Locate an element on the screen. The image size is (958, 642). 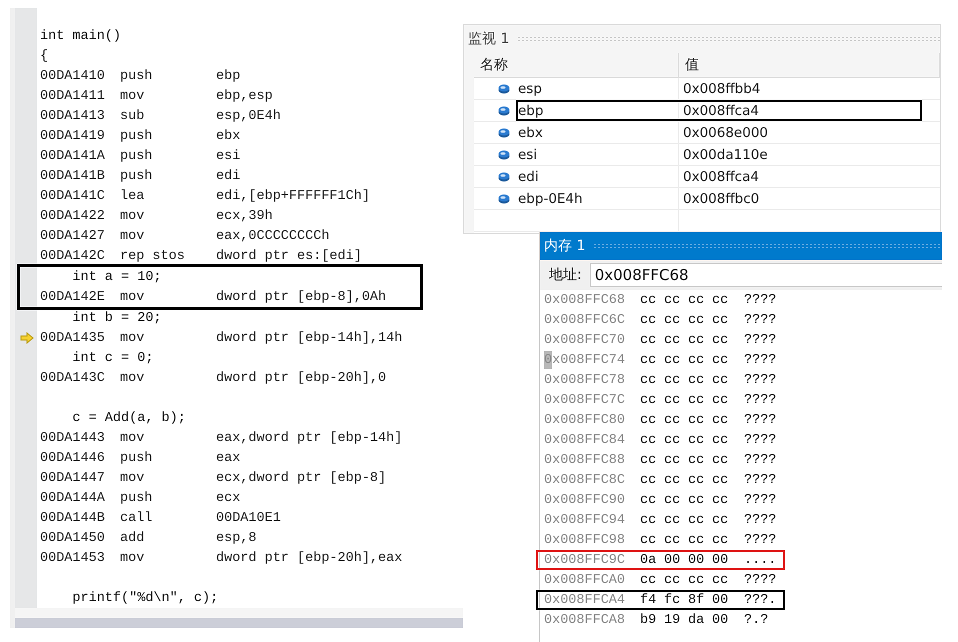
source-line: printf("%d\n", c); is located at coordinates (144, 598).